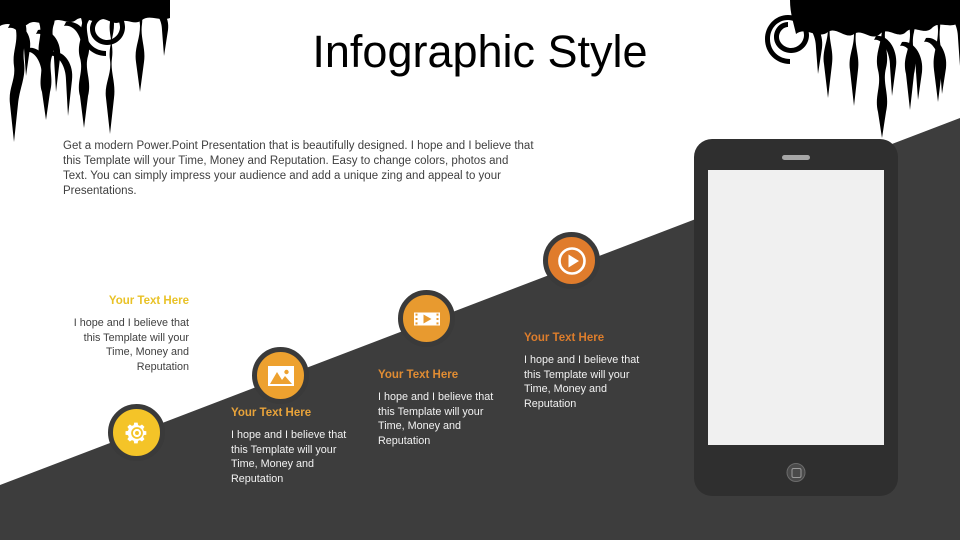  Describe the element at coordinates (796, 307) in the screenshot. I see `device-screen` at that location.